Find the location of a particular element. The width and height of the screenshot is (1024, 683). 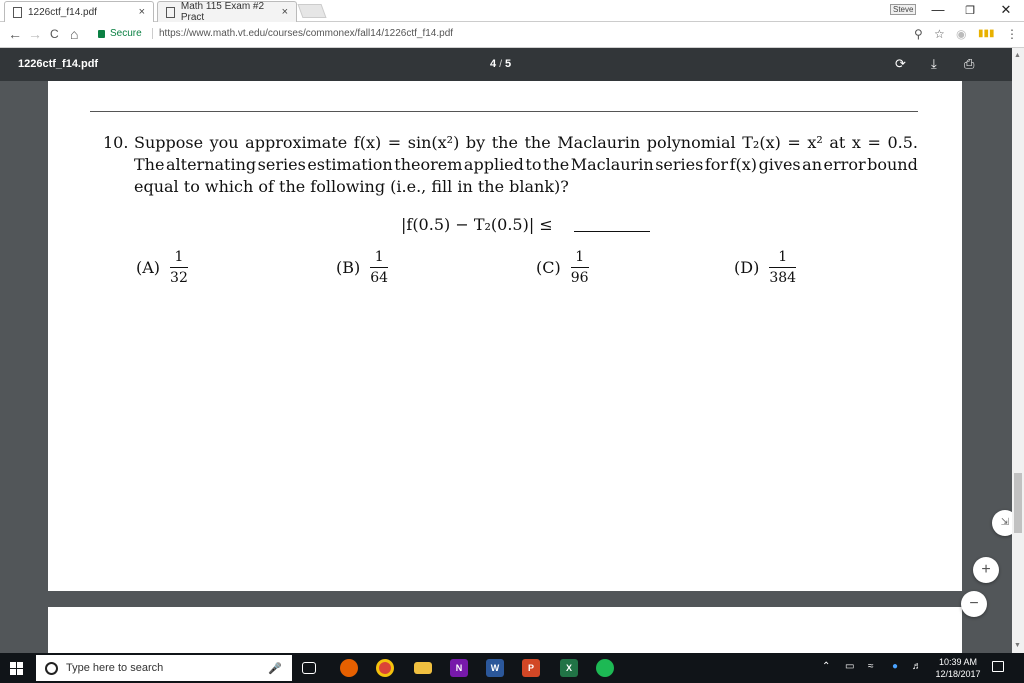

scroll-down-icon: ▼ is located at coordinates (1017, 645).